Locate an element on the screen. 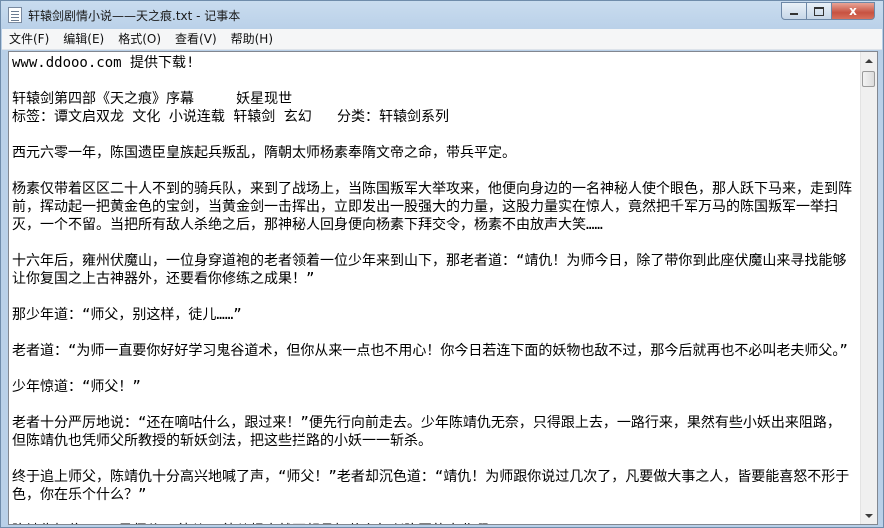 This screenshot has width=884, height=528. text-line: 少年惊道：“师父！” is located at coordinates (76, 387).